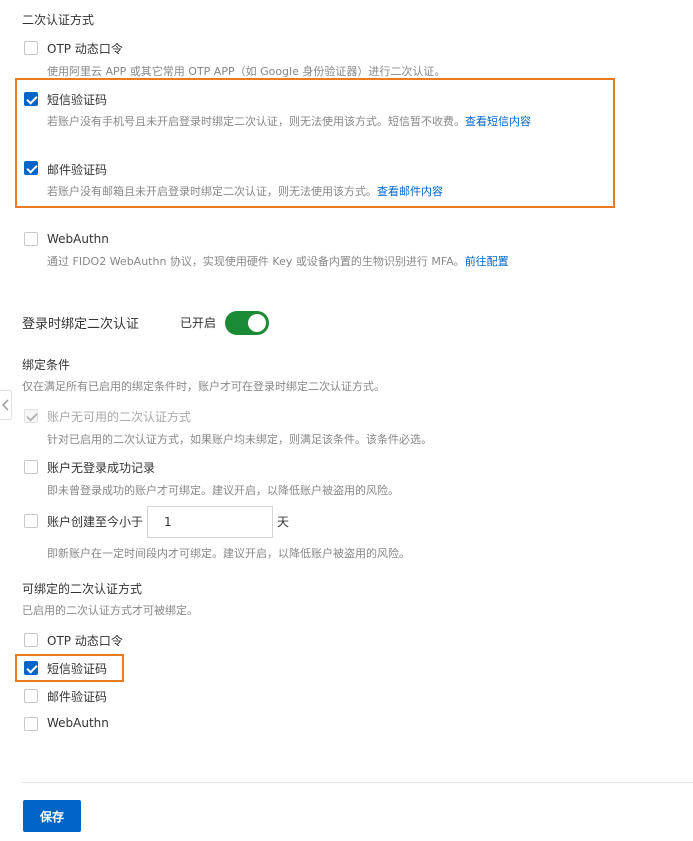 Image resolution: width=693 pixels, height=841 pixels. Describe the element at coordinates (247, 323) in the screenshot. I see `bind-on-login-toggle` at that location.